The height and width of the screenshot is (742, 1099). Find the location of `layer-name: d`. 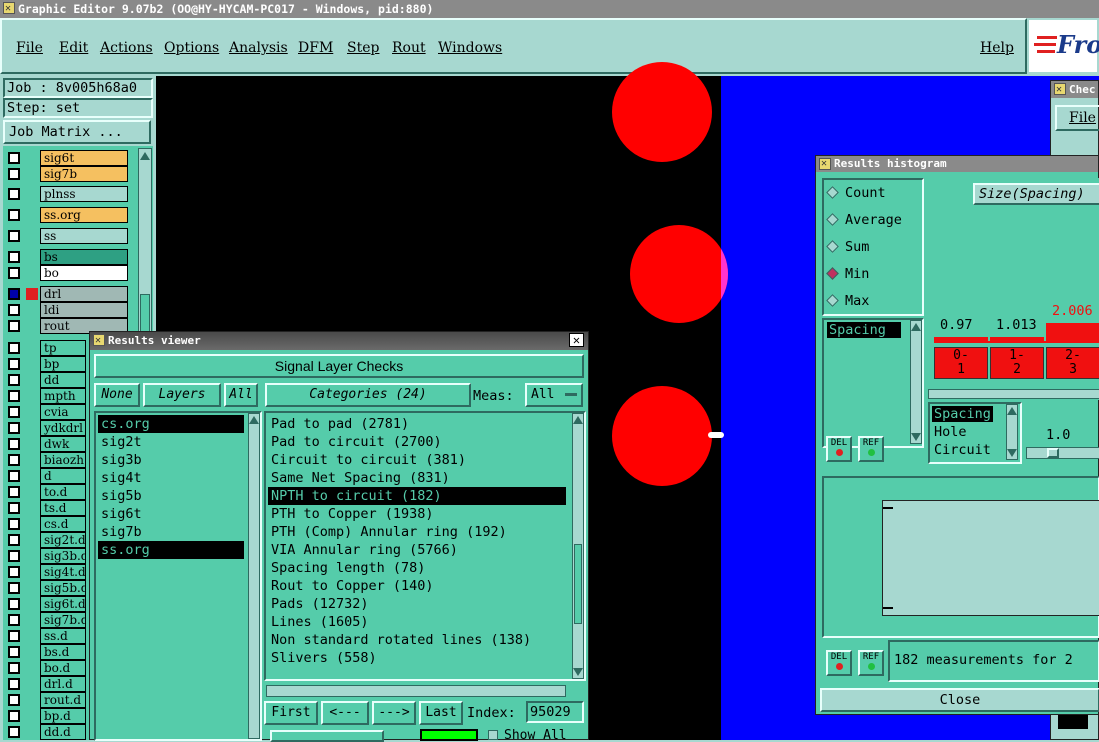

layer-name: d is located at coordinates (63, 476).